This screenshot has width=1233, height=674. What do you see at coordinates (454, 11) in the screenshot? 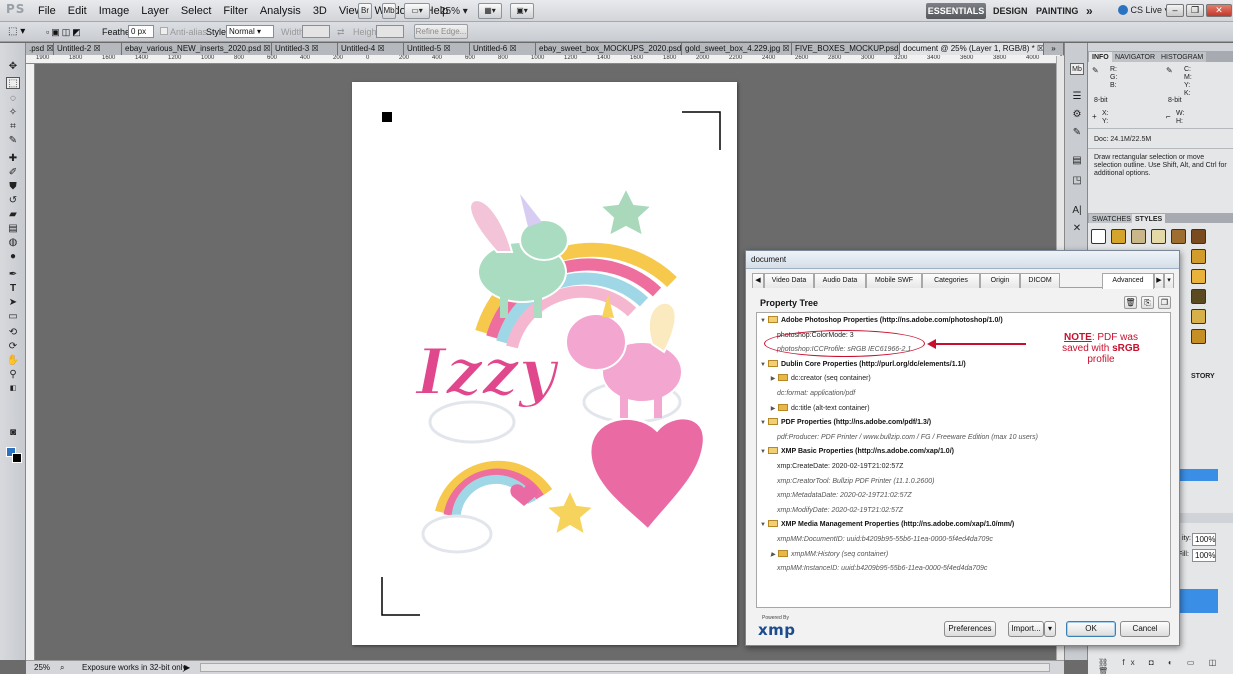
I see `zoom-level-menu: 25% ▾` at bounding box center [454, 11].